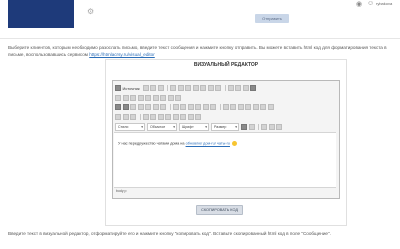  What do you see at coordinates (225, 127) in the screenshot?
I see `size-select: Размер` at bounding box center [225, 127].